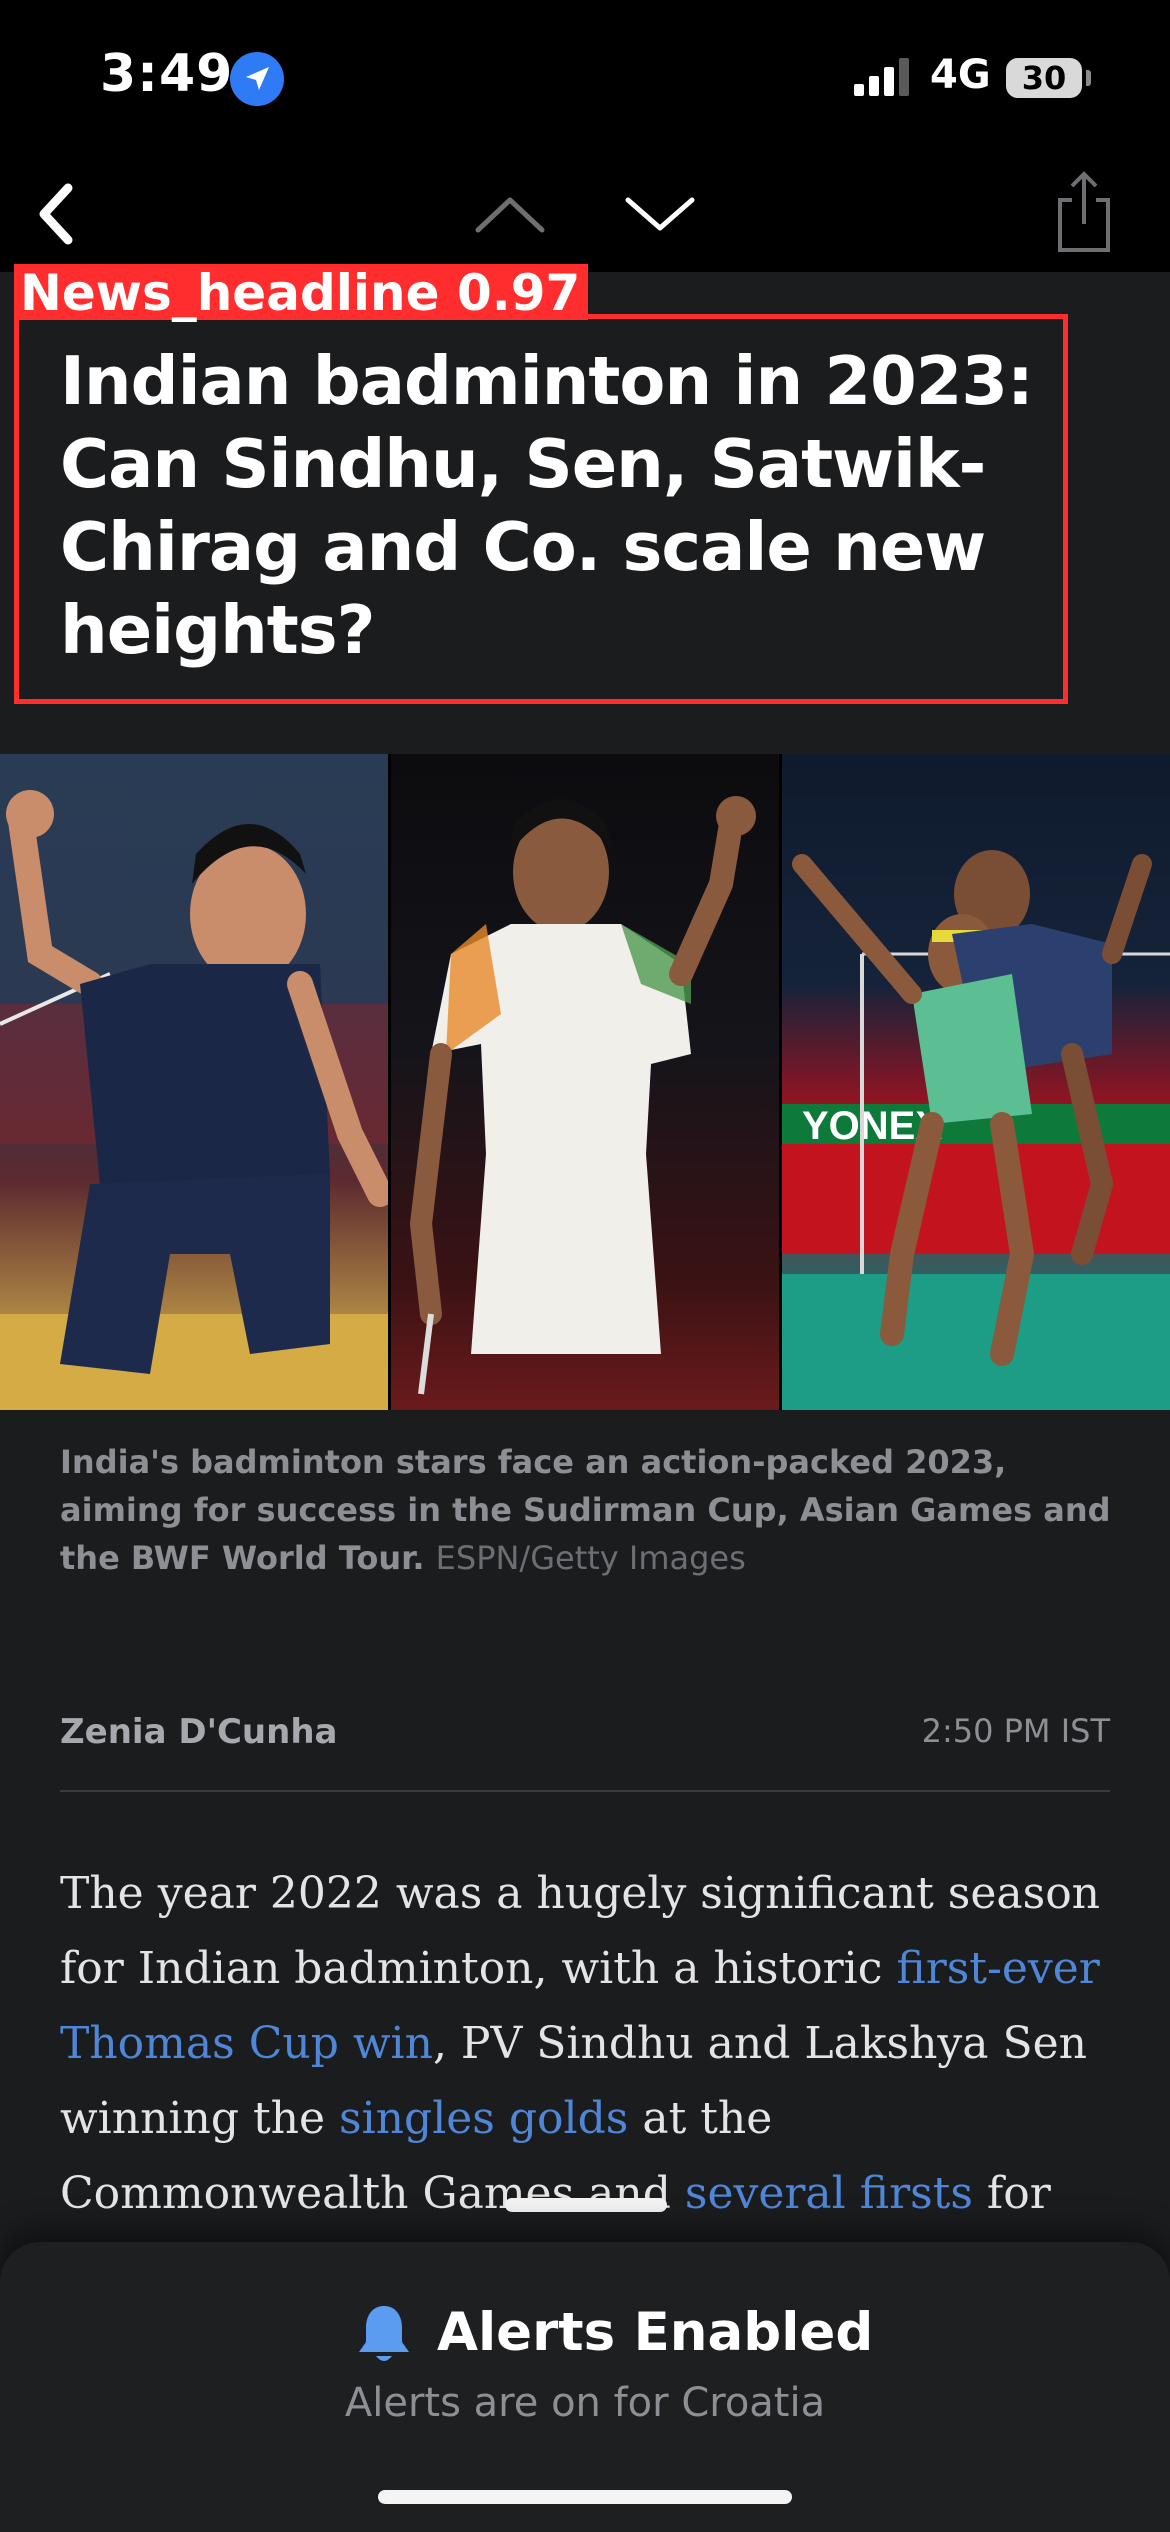  Describe the element at coordinates (1088, 78) in the screenshot. I see `battery-tip` at that location.